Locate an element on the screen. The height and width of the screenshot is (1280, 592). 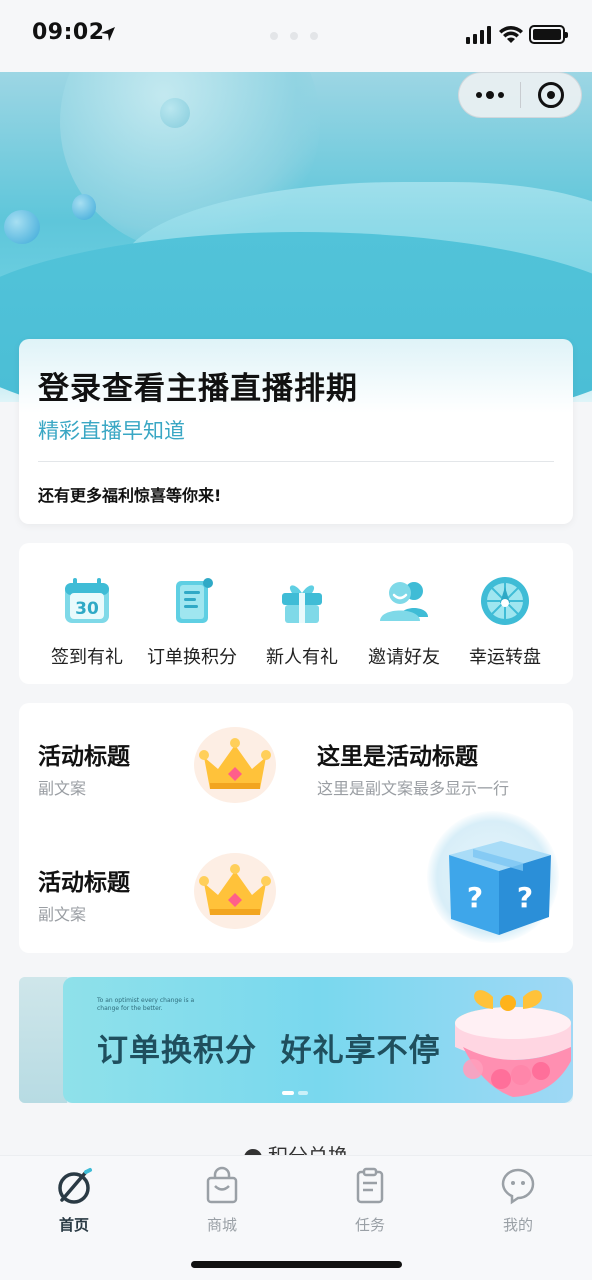
status-time: 09:02 is located at coordinates (68, 32).